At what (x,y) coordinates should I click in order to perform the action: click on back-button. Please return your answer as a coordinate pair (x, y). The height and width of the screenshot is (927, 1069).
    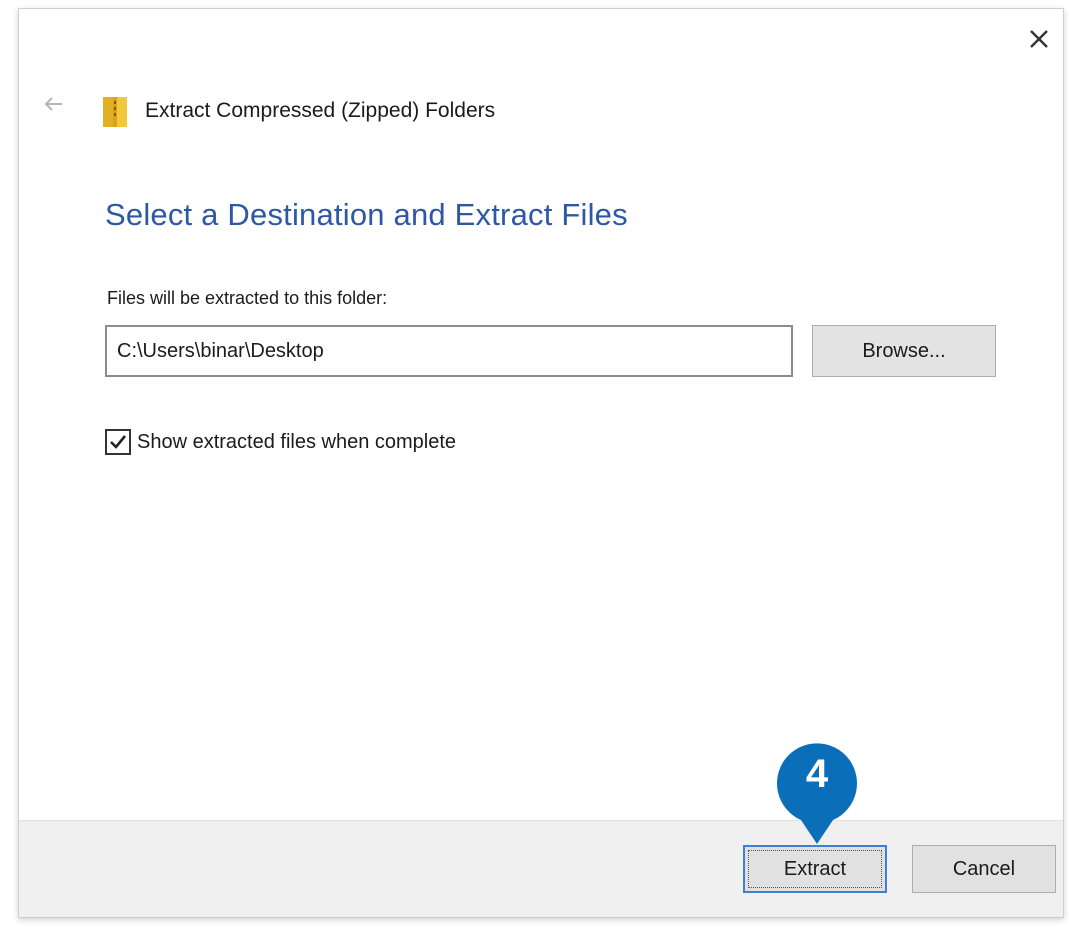
    Looking at the image, I should click on (54, 106).